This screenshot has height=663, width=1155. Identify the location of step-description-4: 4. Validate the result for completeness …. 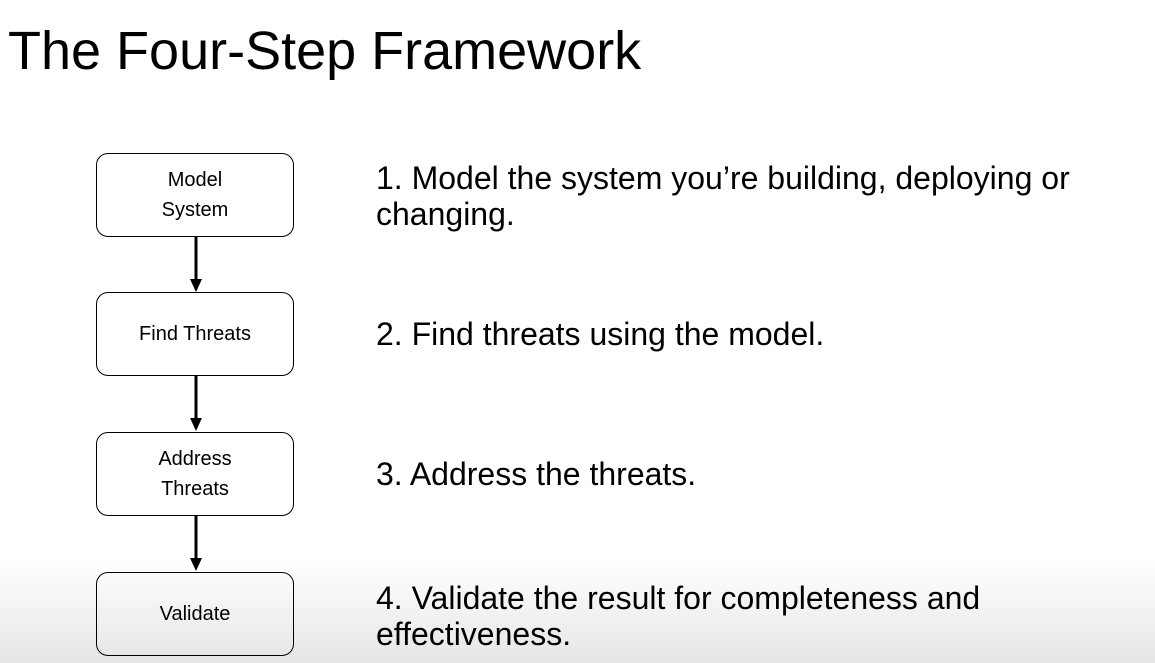
(678, 616).